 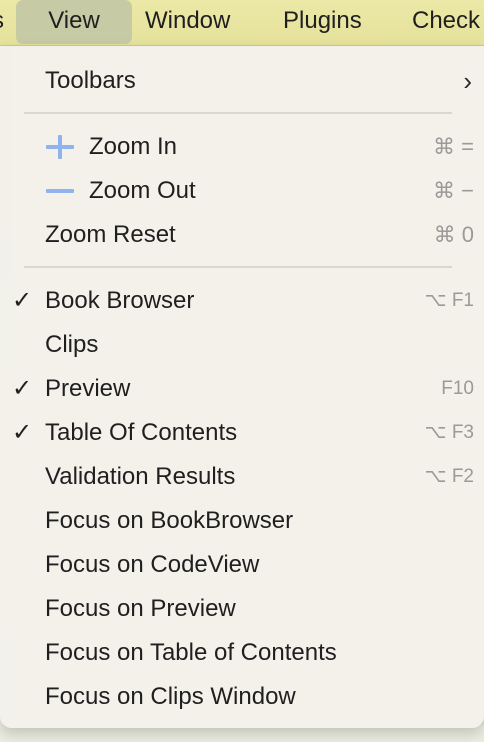 What do you see at coordinates (467, 81) in the screenshot?
I see `chevron-right-icon: ›` at bounding box center [467, 81].